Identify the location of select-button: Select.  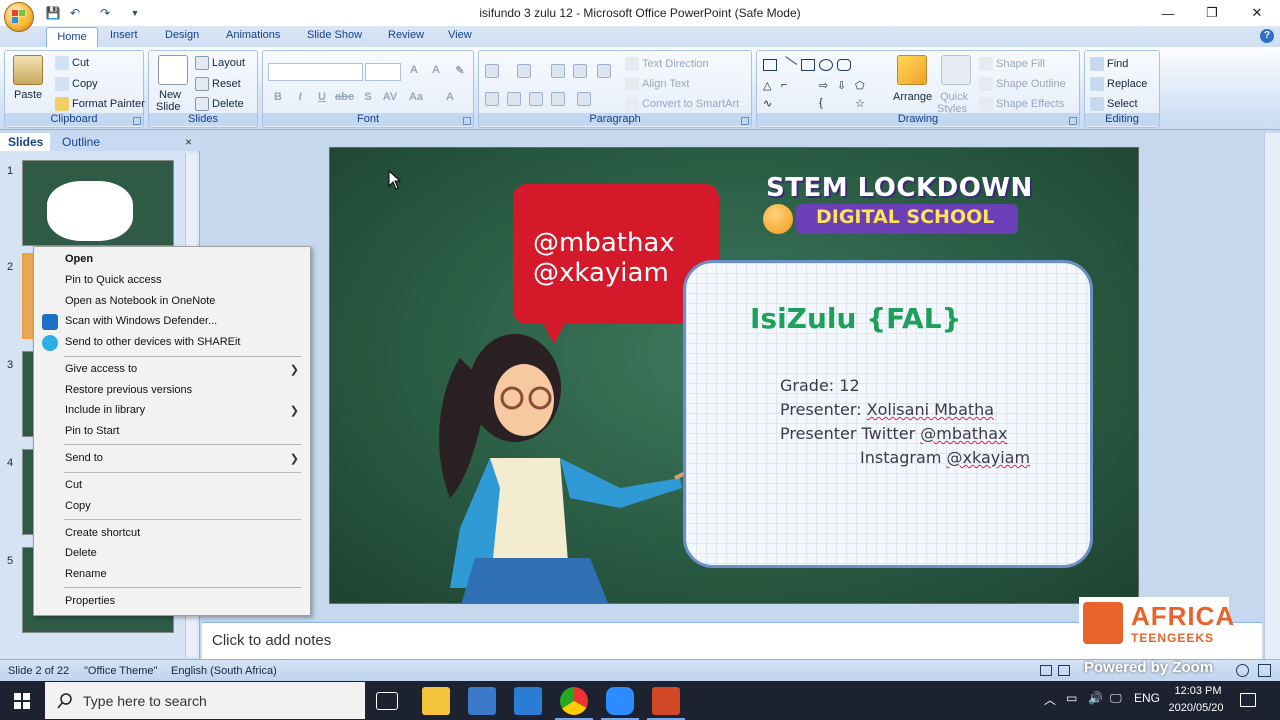
(1114, 104).